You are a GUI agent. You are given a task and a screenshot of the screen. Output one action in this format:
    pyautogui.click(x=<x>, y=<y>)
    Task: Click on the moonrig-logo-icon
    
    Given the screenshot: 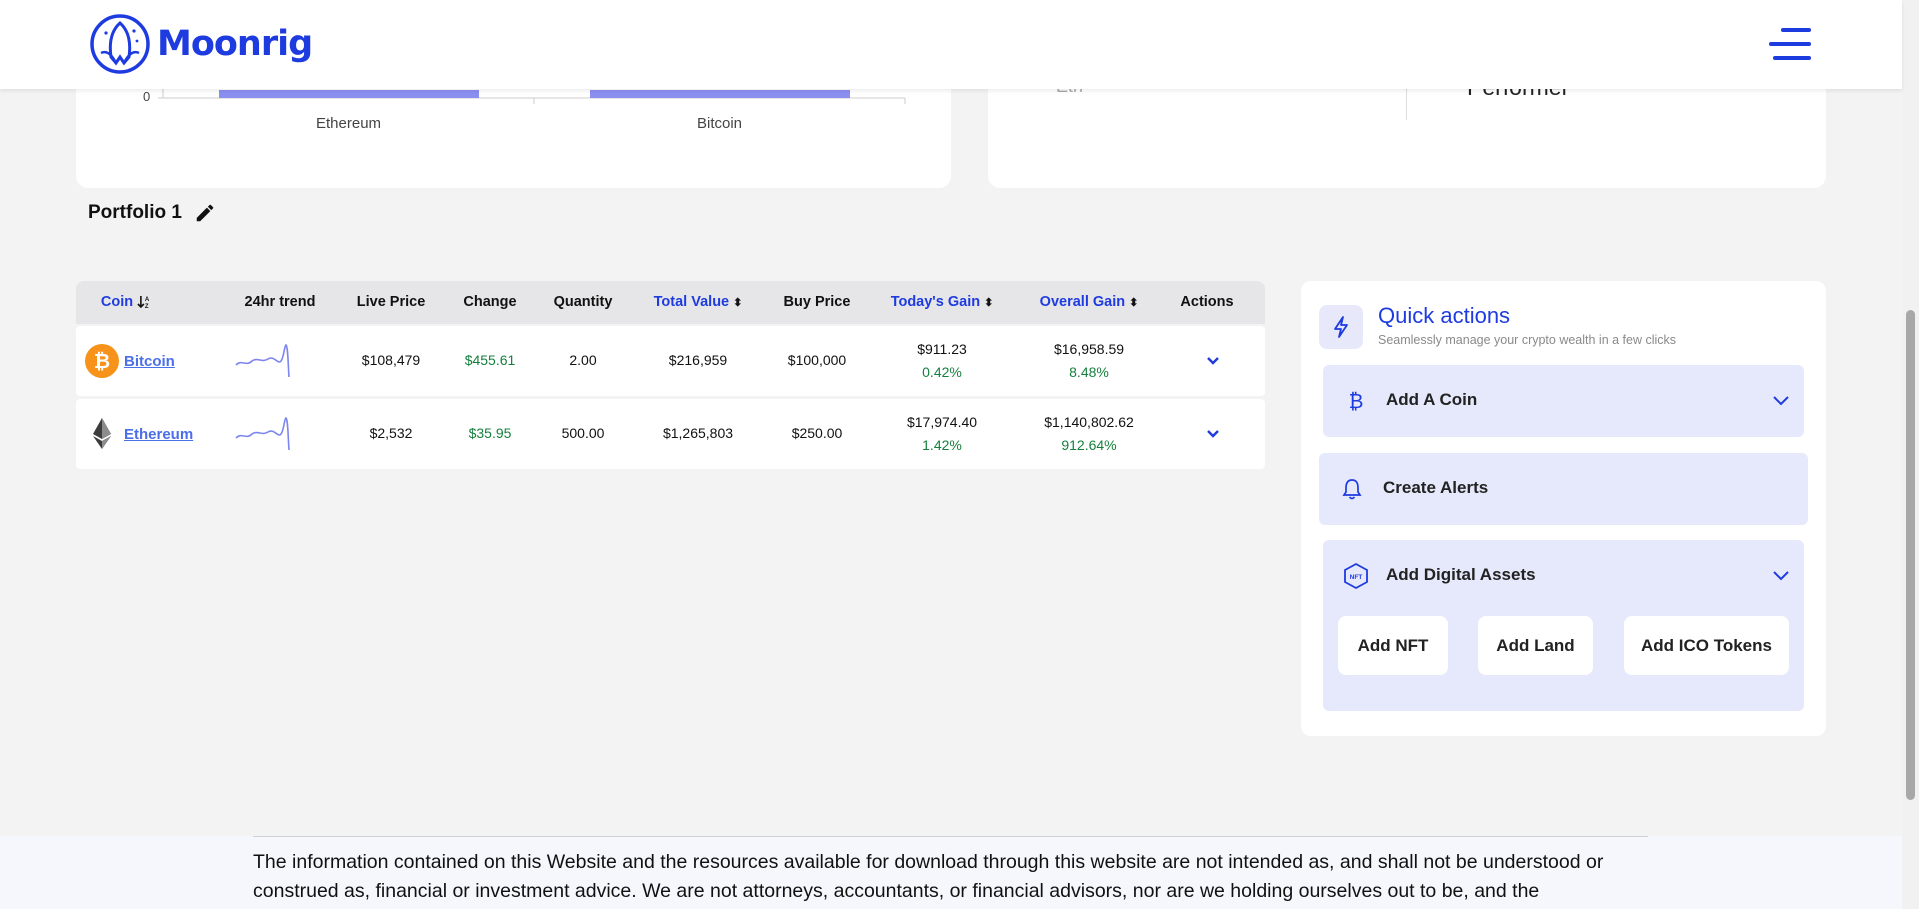 What is the action you would take?
    pyautogui.click(x=120, y=44)
    